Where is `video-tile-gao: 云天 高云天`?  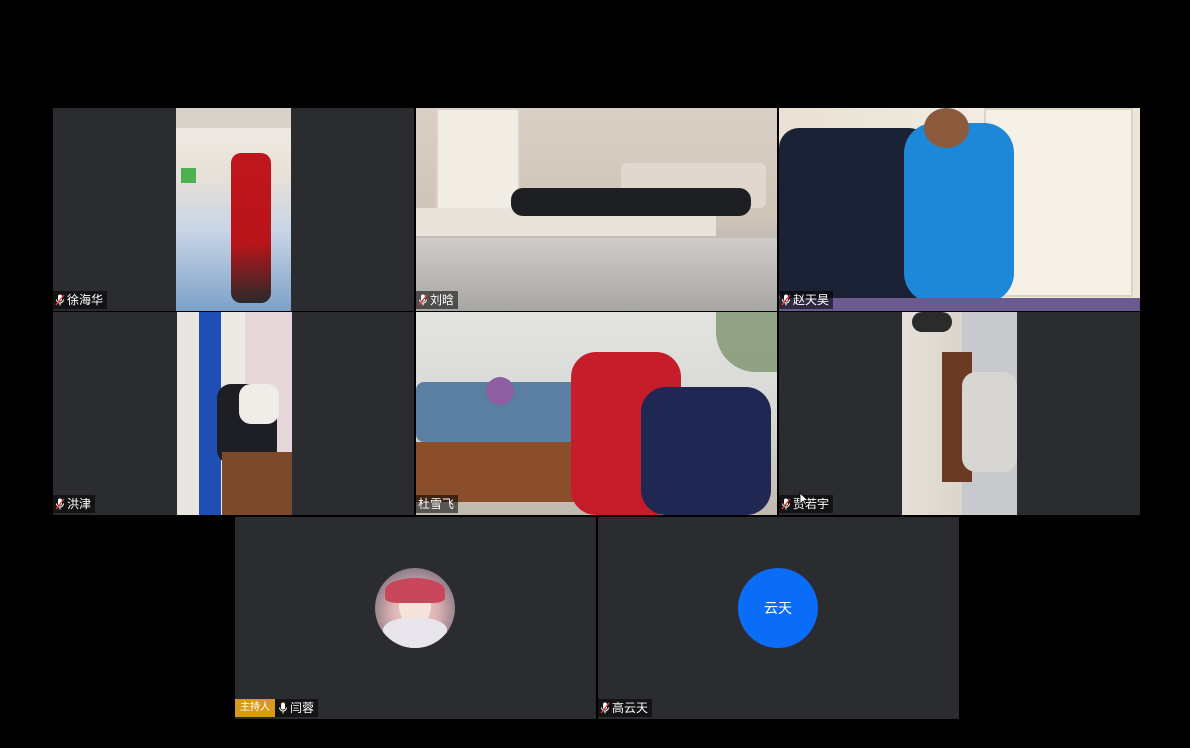
video-tile-gao: 云天 高云天 is located at coordinates (778, 618).